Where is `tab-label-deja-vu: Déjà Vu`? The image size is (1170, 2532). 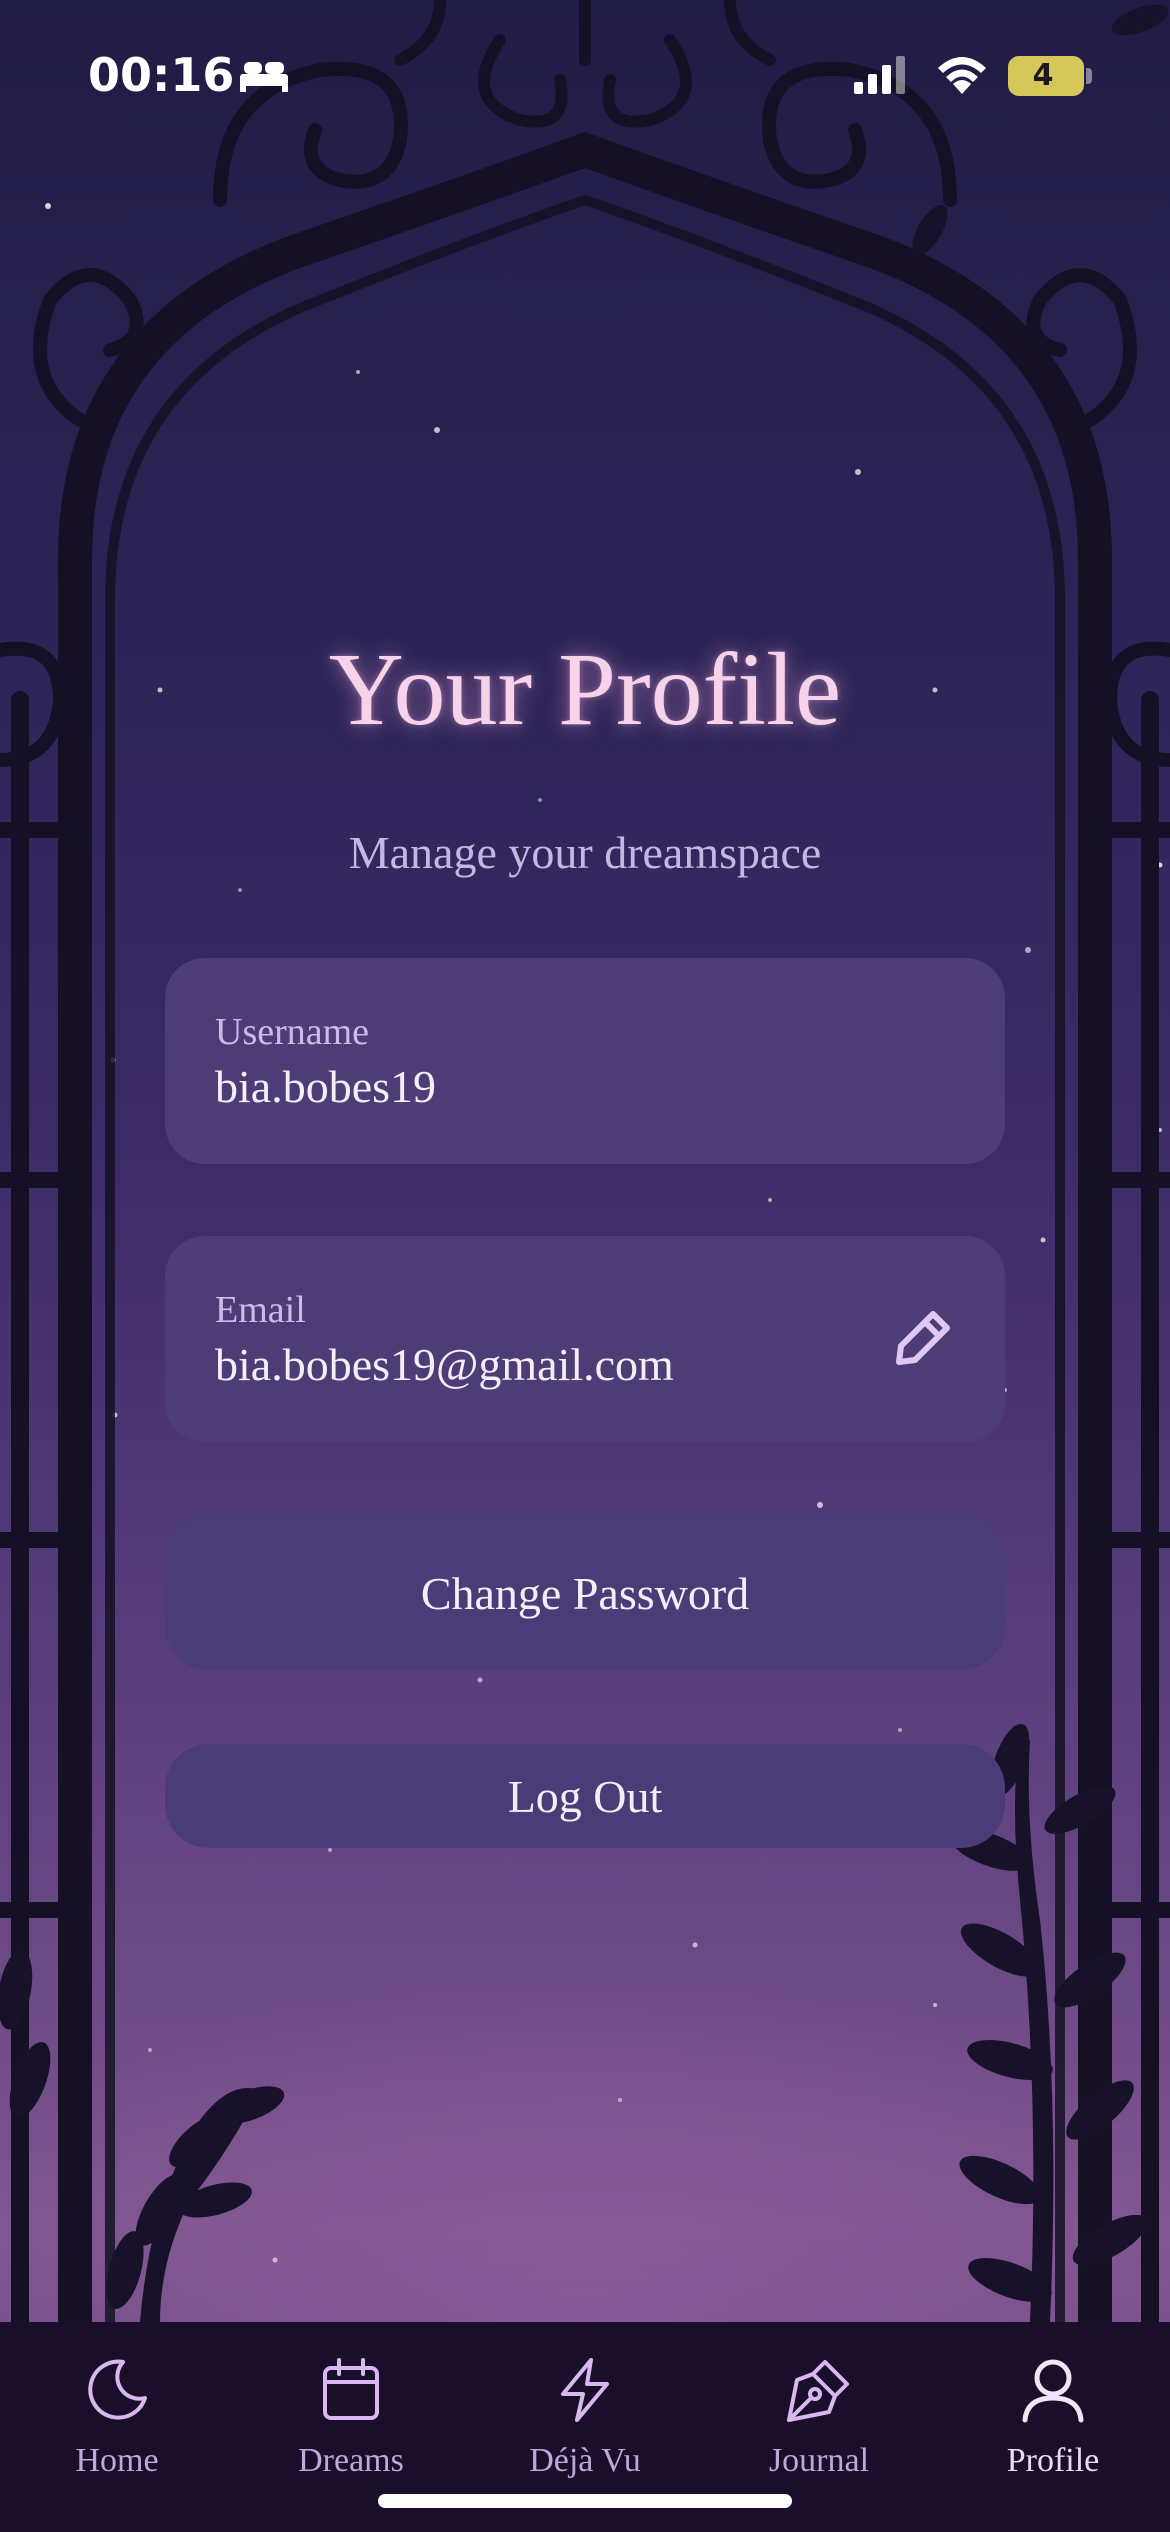
tab-label-deja-vu: Déjà Vu is located at coordinates (585, 2460).